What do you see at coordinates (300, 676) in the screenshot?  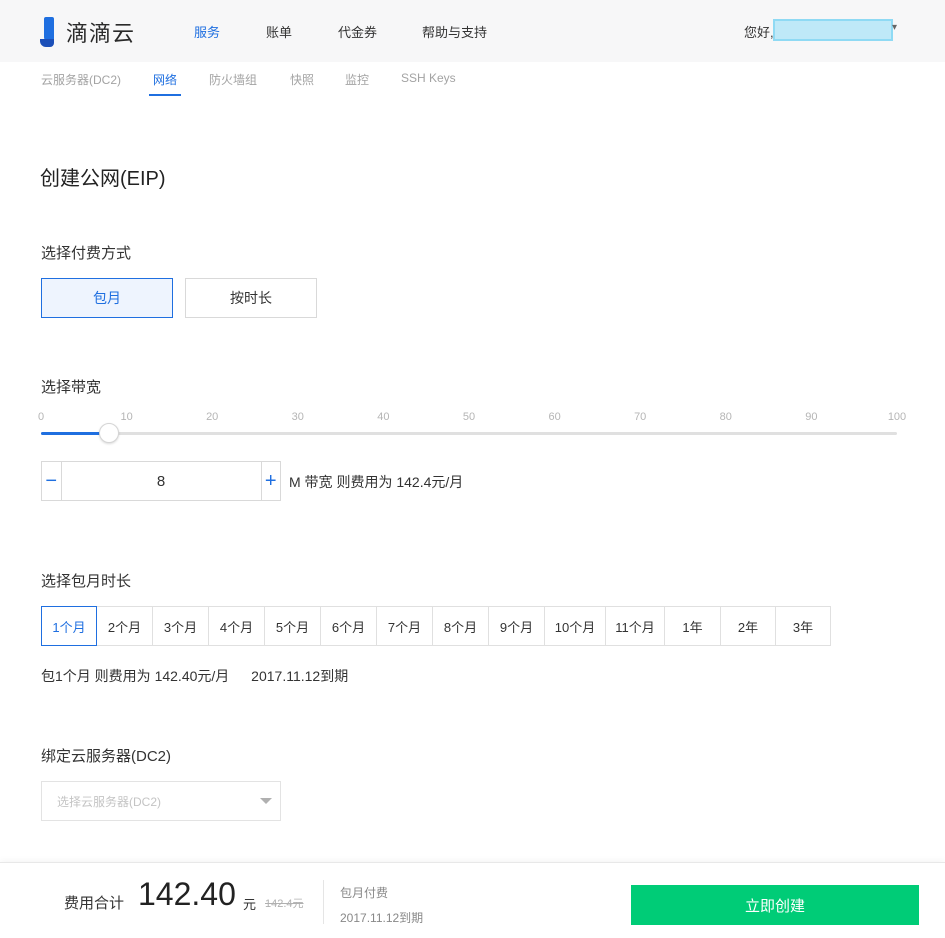 I see `duration-expiry: 2017.11.12到期` at bounding box center [300, 676].